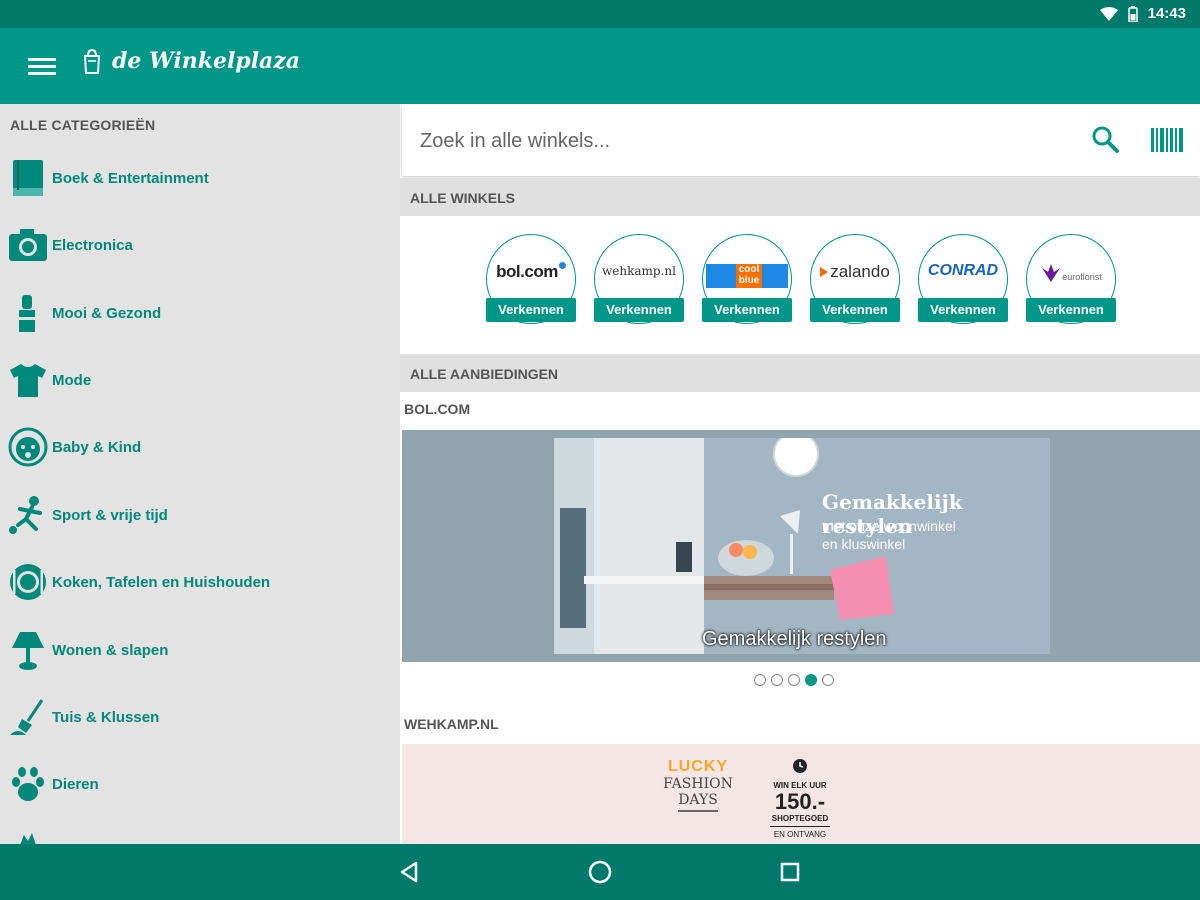 The height and width of the screenshot is (900, 1200). What do you see at coordinates (161, 582) in the screenshot?
I see `category-label: Koken, Tafelen en Huishouden` at bounding box center [161, 582].